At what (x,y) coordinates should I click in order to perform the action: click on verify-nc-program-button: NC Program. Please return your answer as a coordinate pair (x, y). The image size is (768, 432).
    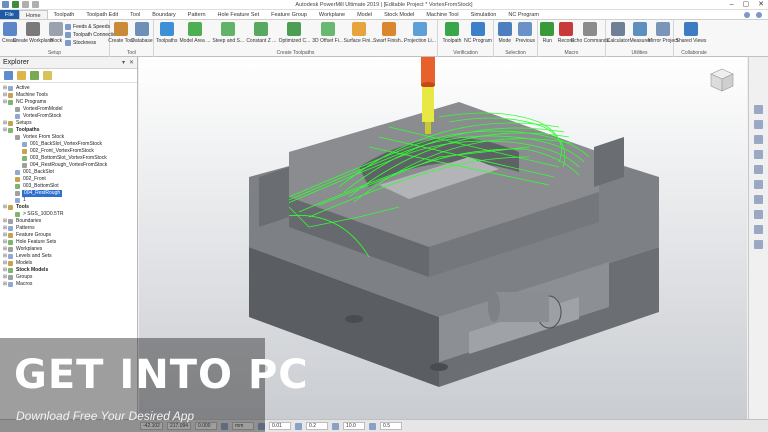
    Looking at the image, I should click on (478, 33).